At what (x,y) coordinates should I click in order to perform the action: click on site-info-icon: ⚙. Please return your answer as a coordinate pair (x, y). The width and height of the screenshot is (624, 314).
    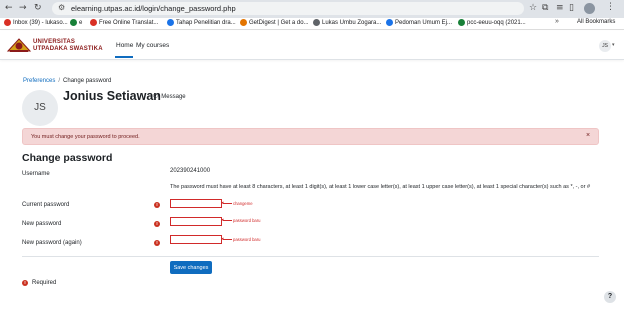
    Looking at the image, I should click on (61, 7).